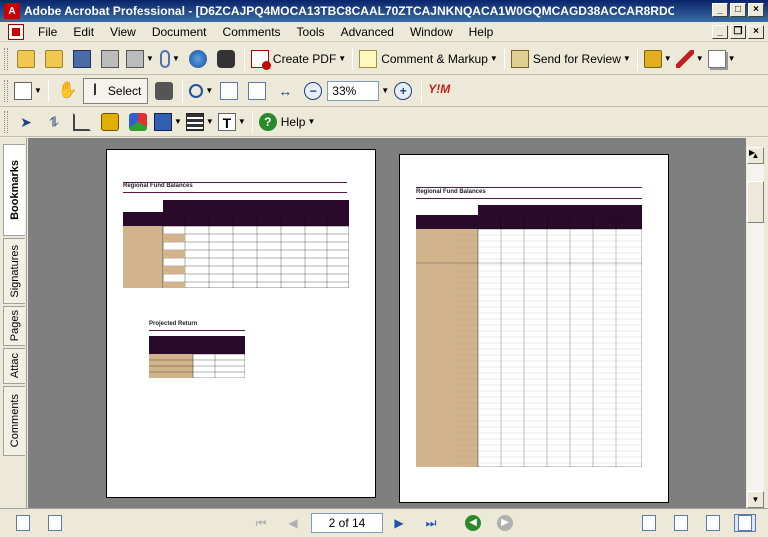 The height and width of the screenshot is (537, 768). I want to click on menu-advanced: Advanced, so click(367, 32).